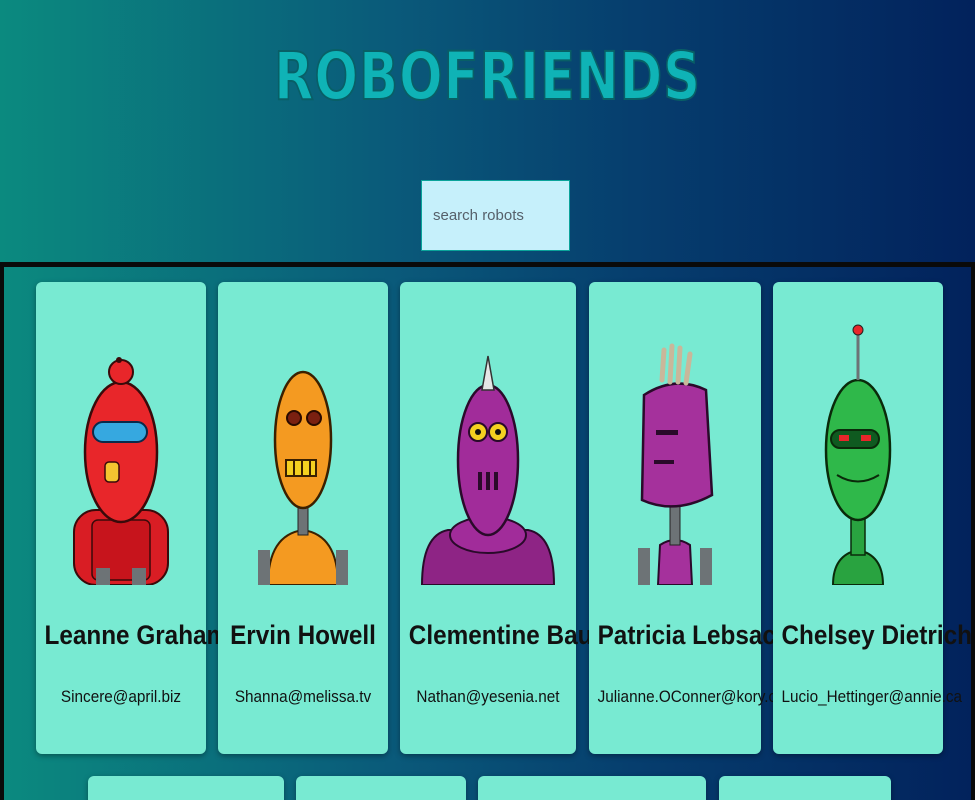 This screenshot has height=800, width=975. I want to click on page-title: ROBOFRIENDS, so click(487, 76).